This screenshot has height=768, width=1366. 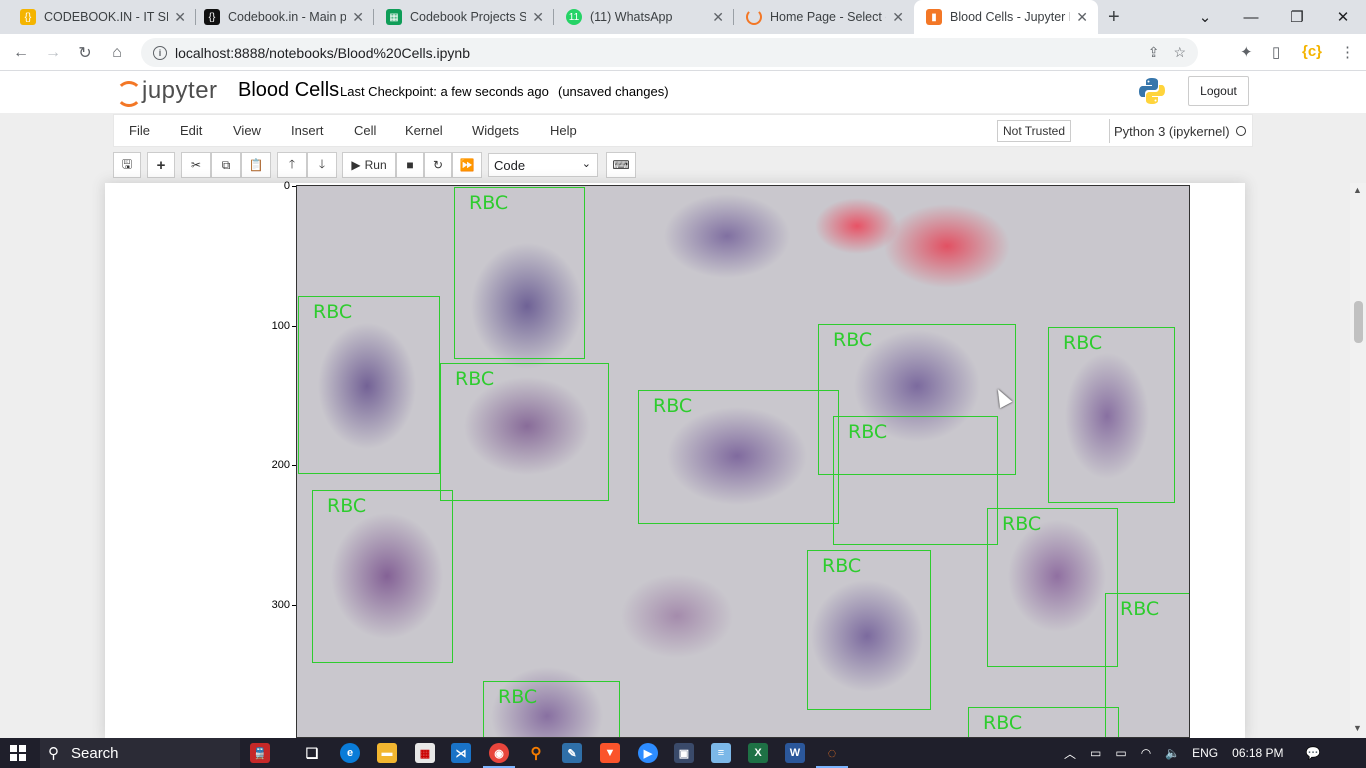 I want to click on command-palette-button: ⌨, so click(x=621, y=165).